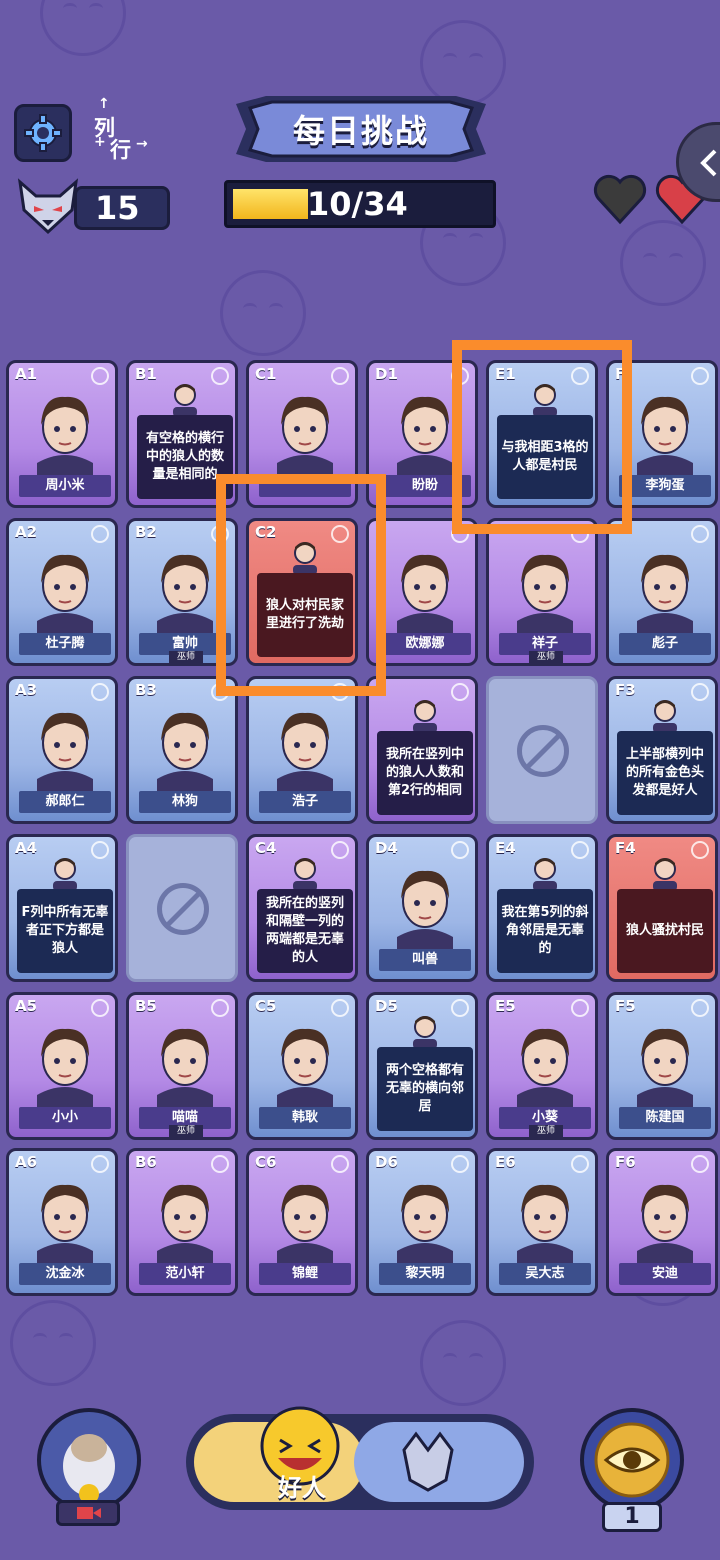 Image resolution: width=720 pixels, height=1560 pixels. What do you see at coordinates (632, 1470) in the screenshot?
I see `reveal-eye-button: 1` at bounding box center [632, 1470].